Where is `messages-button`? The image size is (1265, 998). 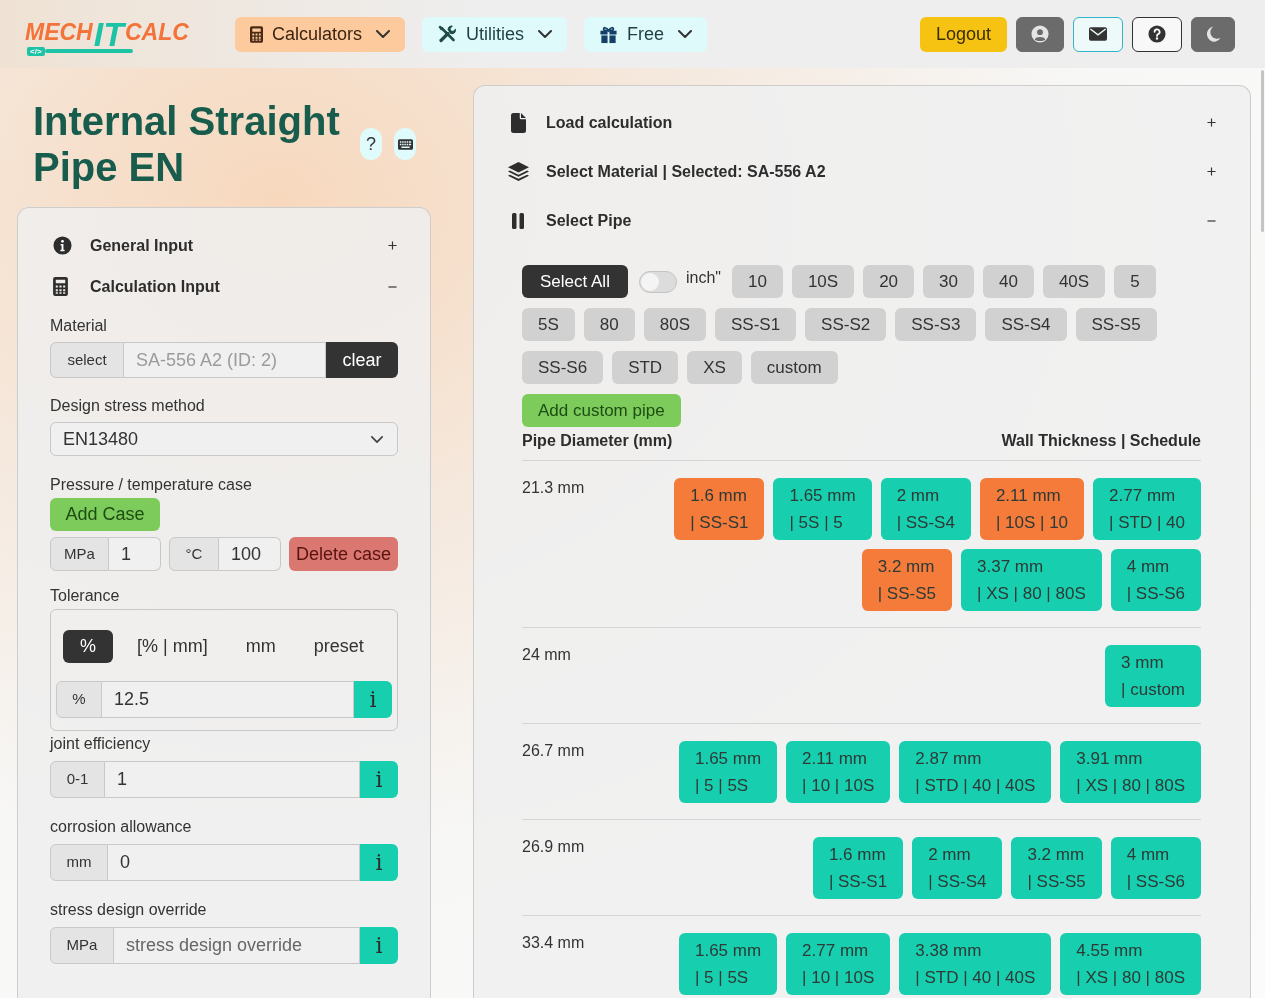
messages-button is located at coordinates (1098, 34).